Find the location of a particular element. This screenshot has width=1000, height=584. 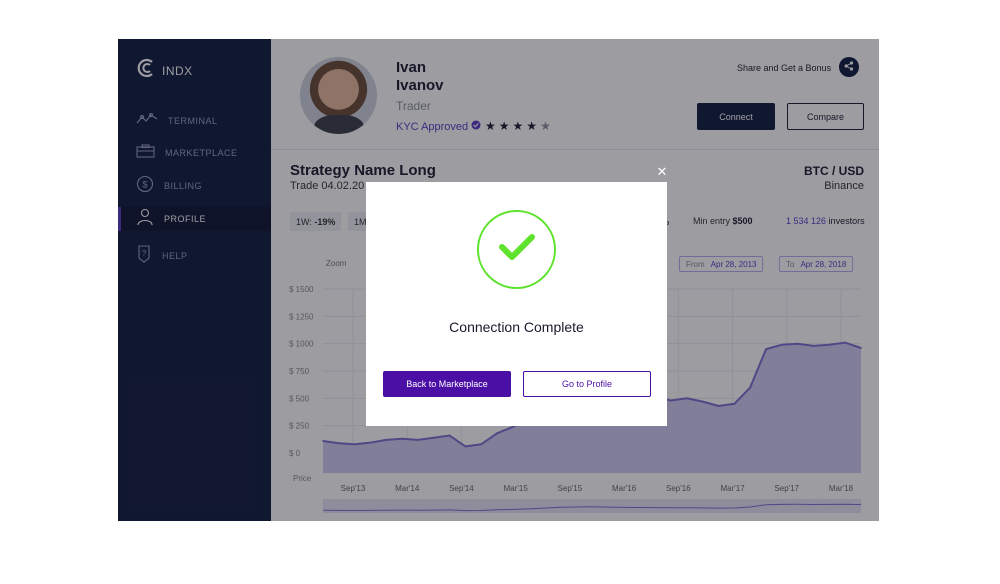

go-to-profile-button: Go to Profile is located at coordinates (587, 384).